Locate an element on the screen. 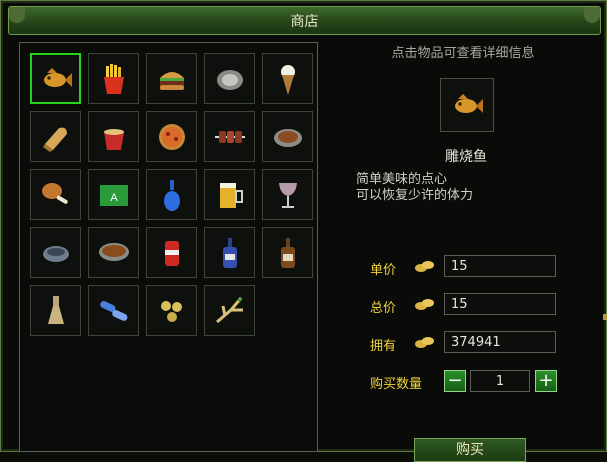 This screenshot has height=462, width=607. soda-can-icon is located at coordinates (171, 253).